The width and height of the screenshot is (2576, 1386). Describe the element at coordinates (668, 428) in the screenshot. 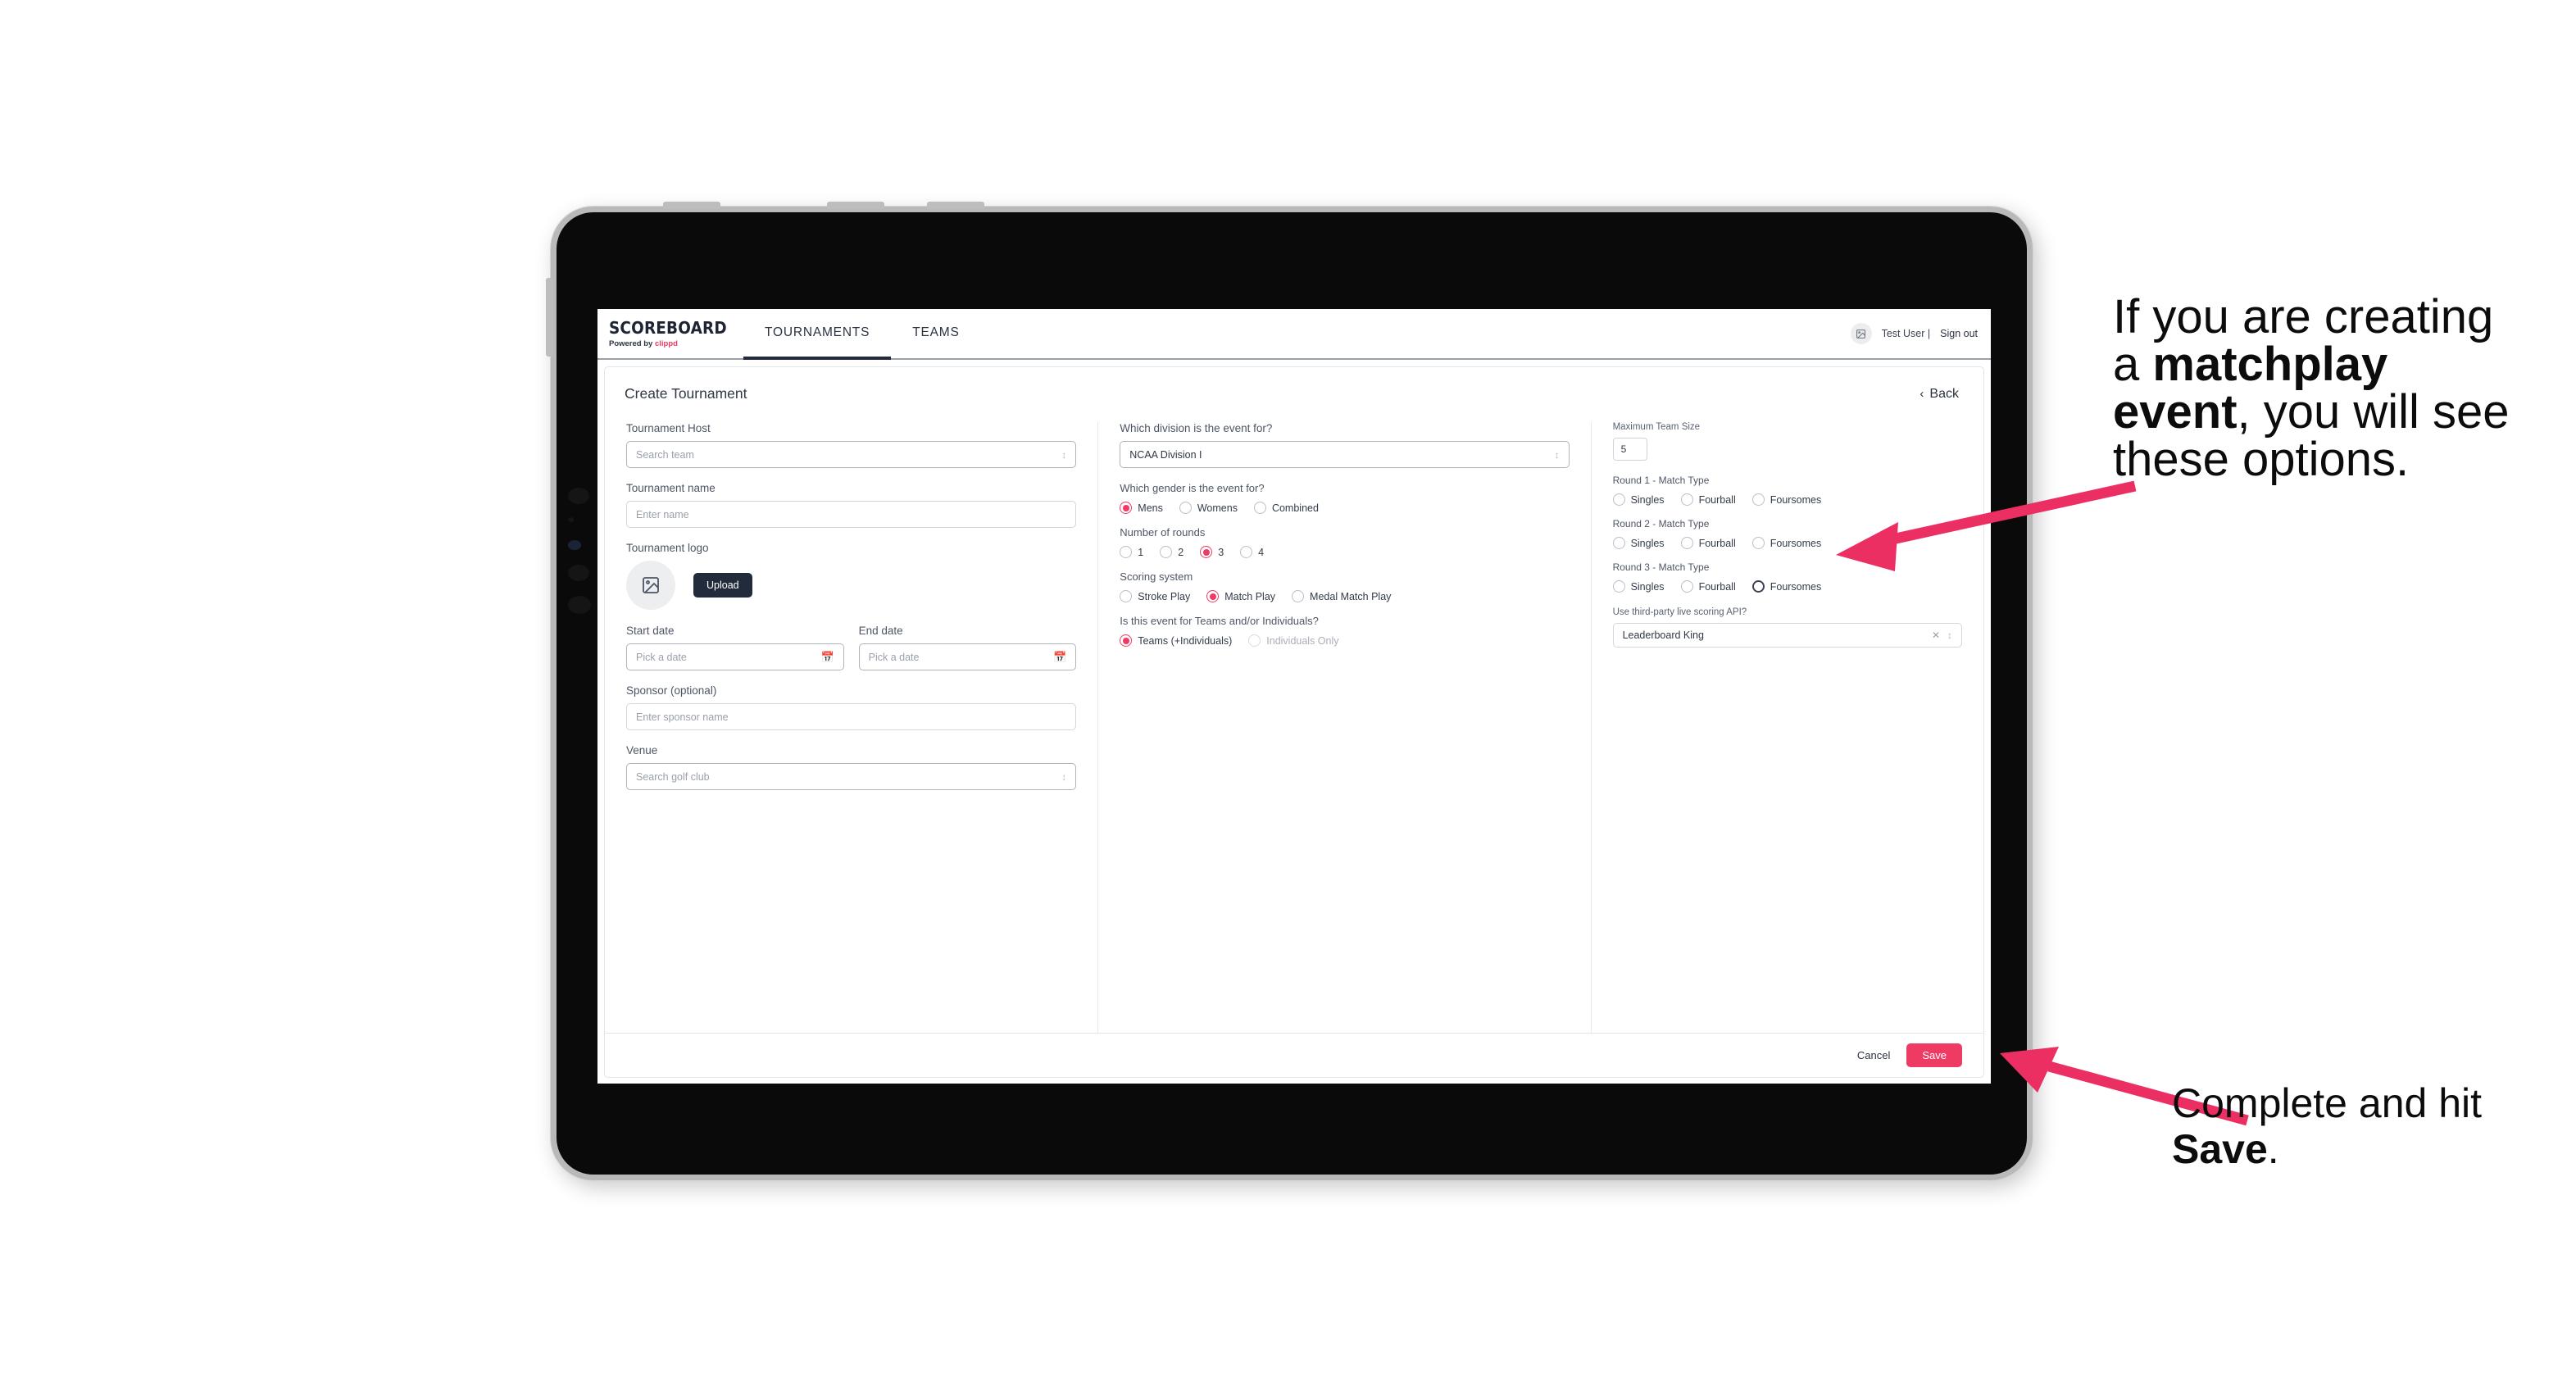

I see `label-tournament-host: Tournament Host` at that location.